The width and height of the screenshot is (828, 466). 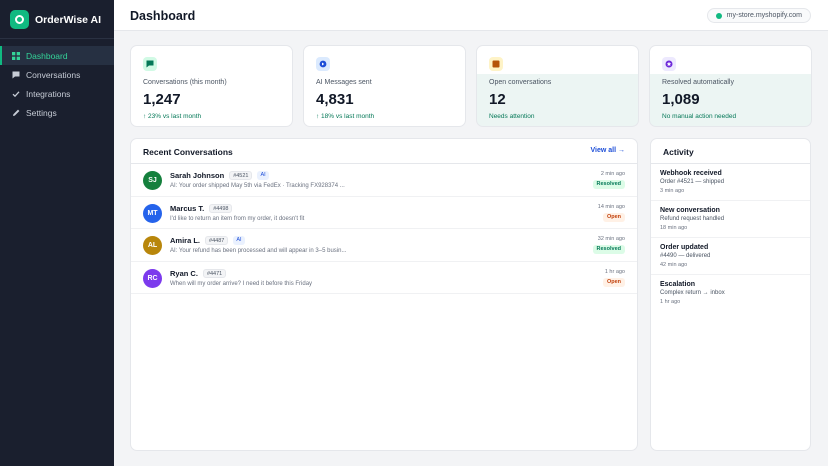 What do you see at coordinates (53, 74) in the screenshot?
I see `sidebar-item-label: Conversations` at bounding box center [53, 74].